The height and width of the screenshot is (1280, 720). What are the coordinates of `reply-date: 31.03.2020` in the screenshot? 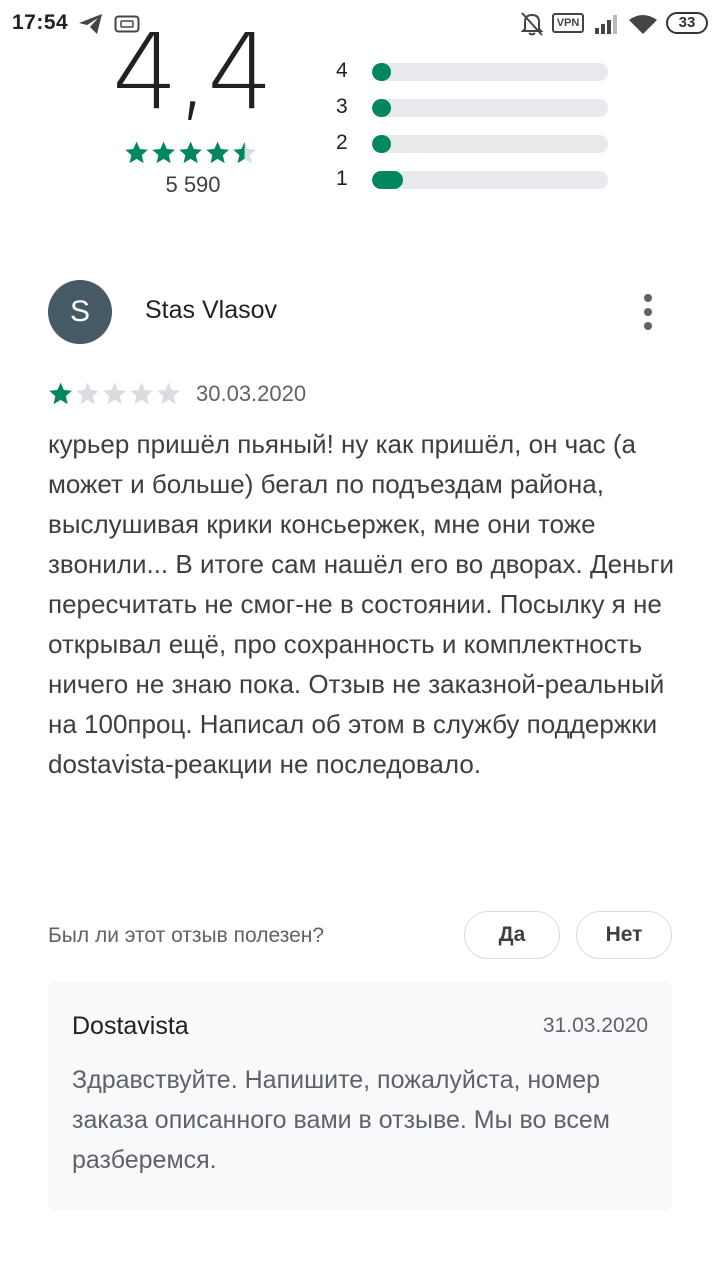 It's located at (595, 1025).